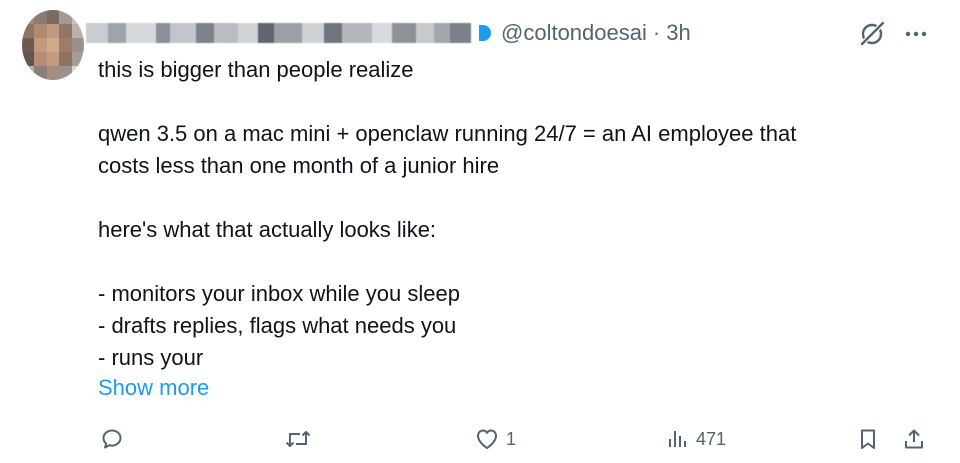  I want to click on retweet-button, so click(301, 439).